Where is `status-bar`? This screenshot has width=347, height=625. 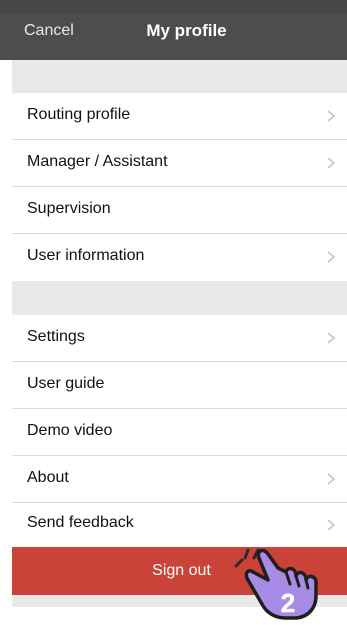 status-bar is located at coordinates (173, 7).